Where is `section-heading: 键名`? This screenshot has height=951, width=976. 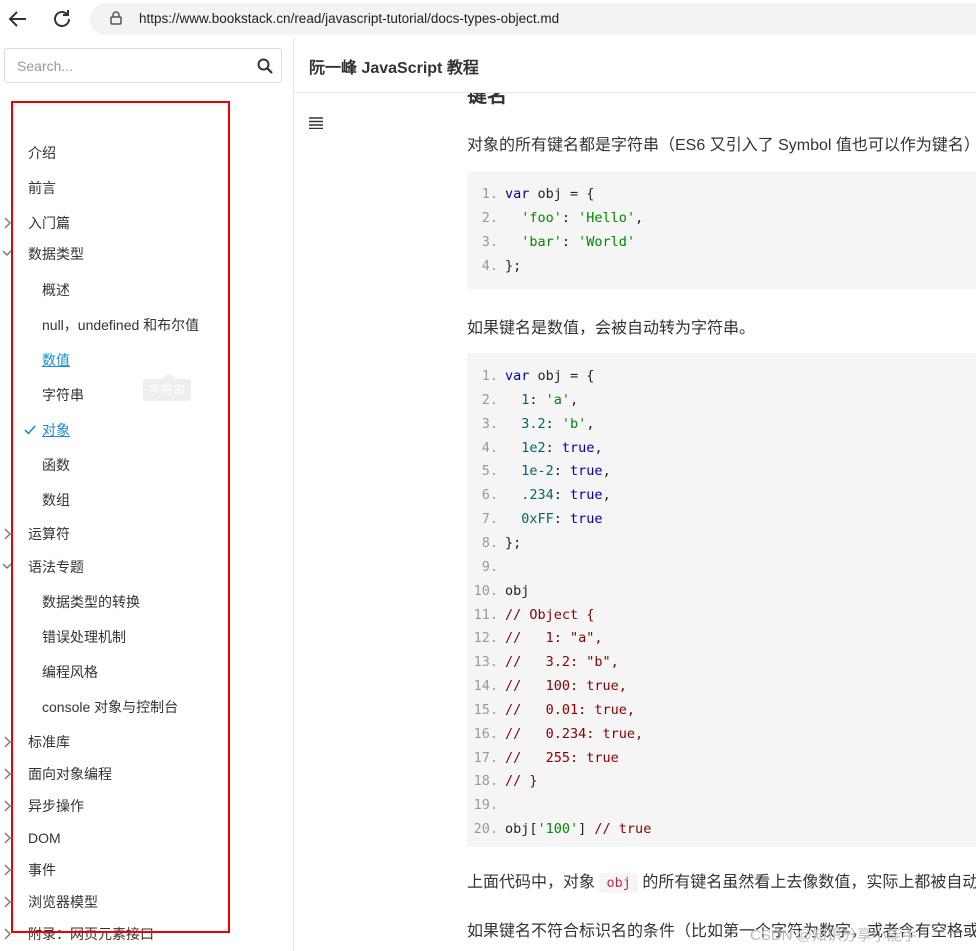 section-heading: 键名 is located at coordinates (487, 100).